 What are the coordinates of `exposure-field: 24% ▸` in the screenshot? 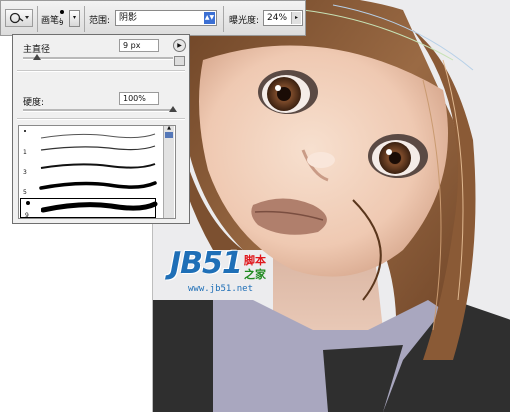 It's located at (283, 18).